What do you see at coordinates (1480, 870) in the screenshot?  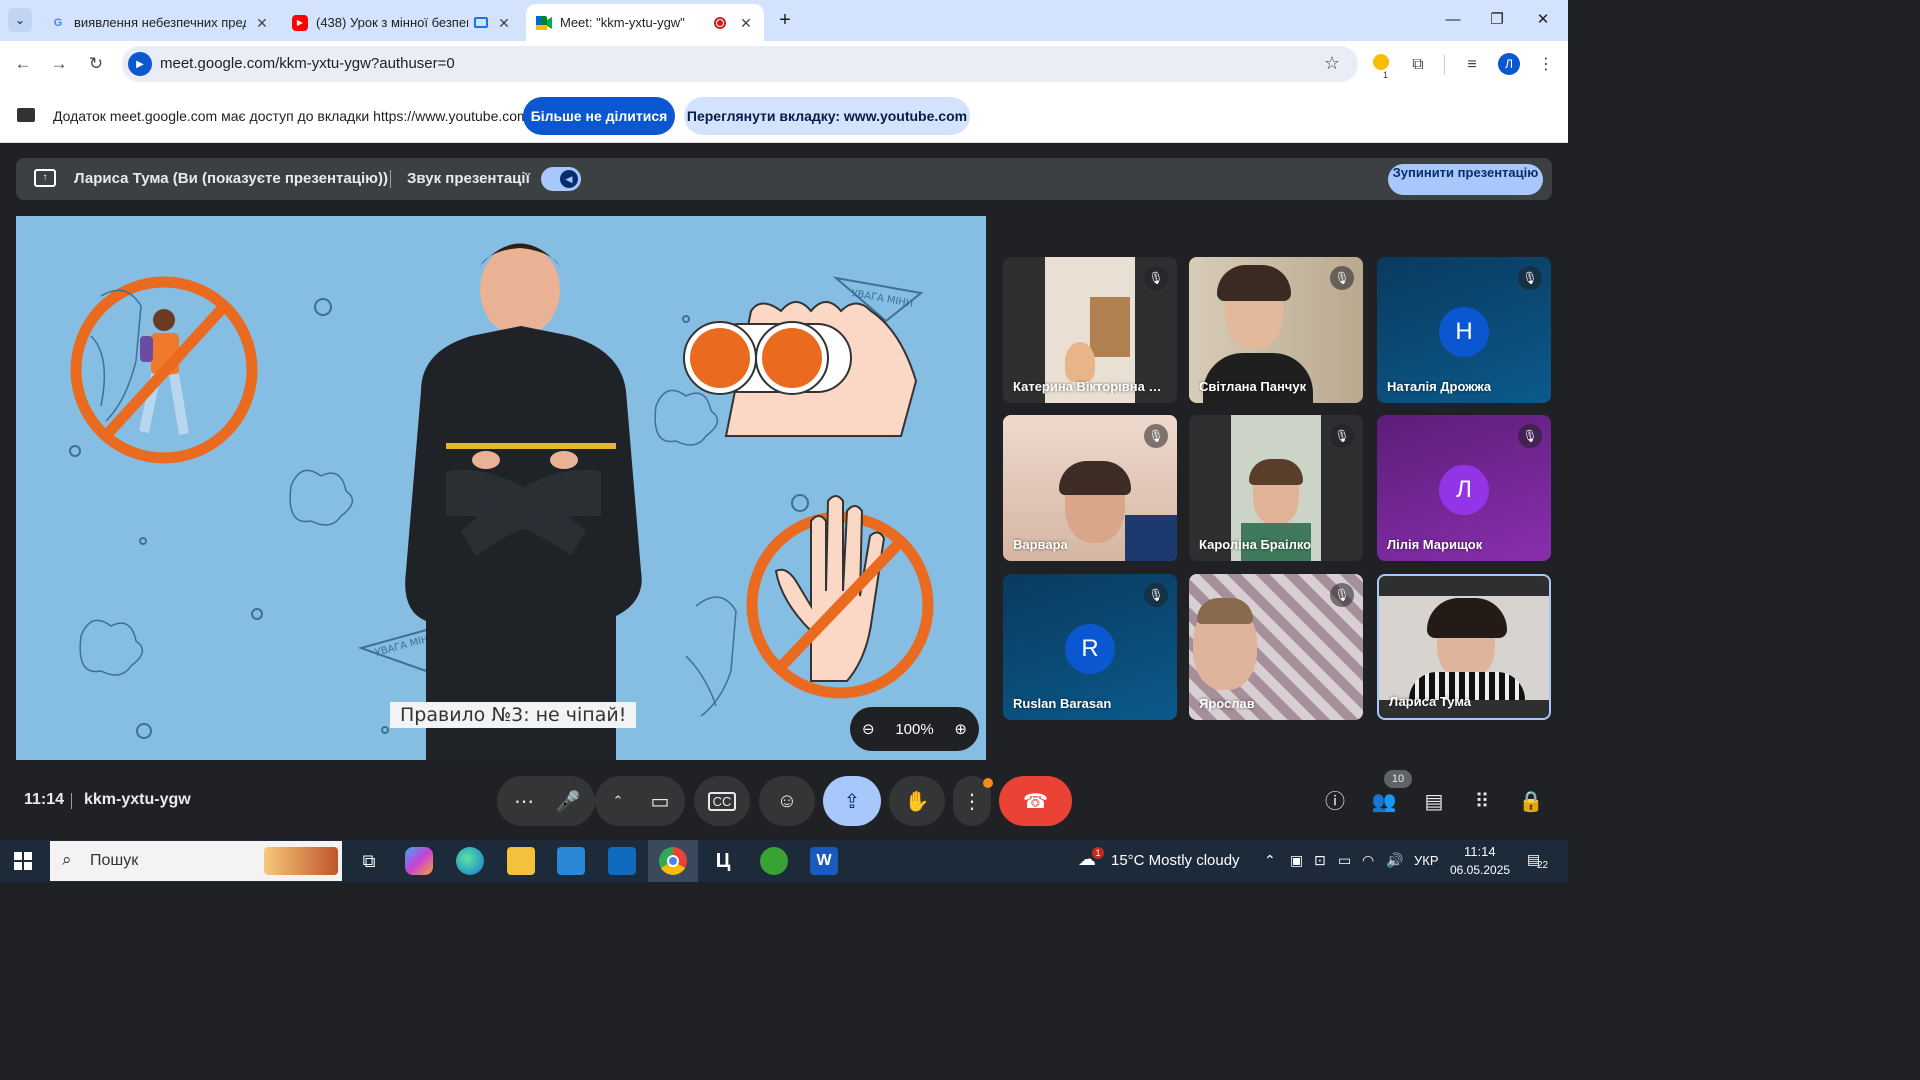 I see `clock-date: 06.05.2025` at bounding box center [1480, 870].